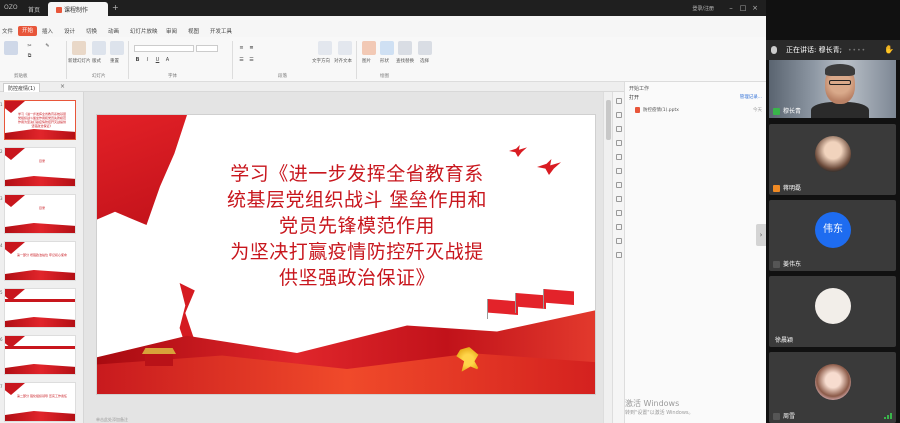 Image resolution: width=900 pixels, height=423 pixels. Describe the element at coordinates (832, 387) in the screenshot. I see `participant-tile: 周雪` at that location.